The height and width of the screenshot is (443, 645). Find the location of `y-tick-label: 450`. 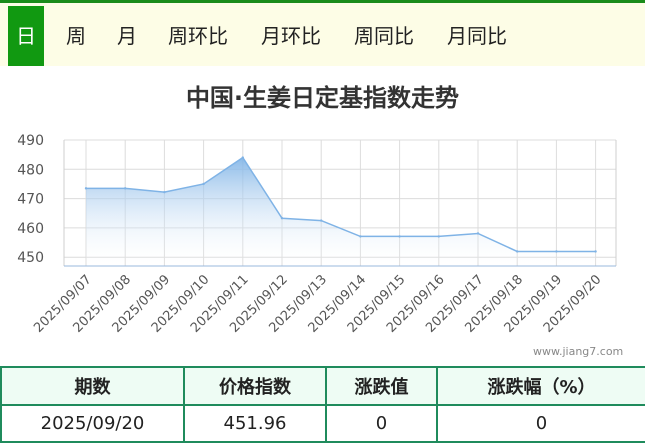

y-tick-label: 450 is located at coordinates (30, 258).